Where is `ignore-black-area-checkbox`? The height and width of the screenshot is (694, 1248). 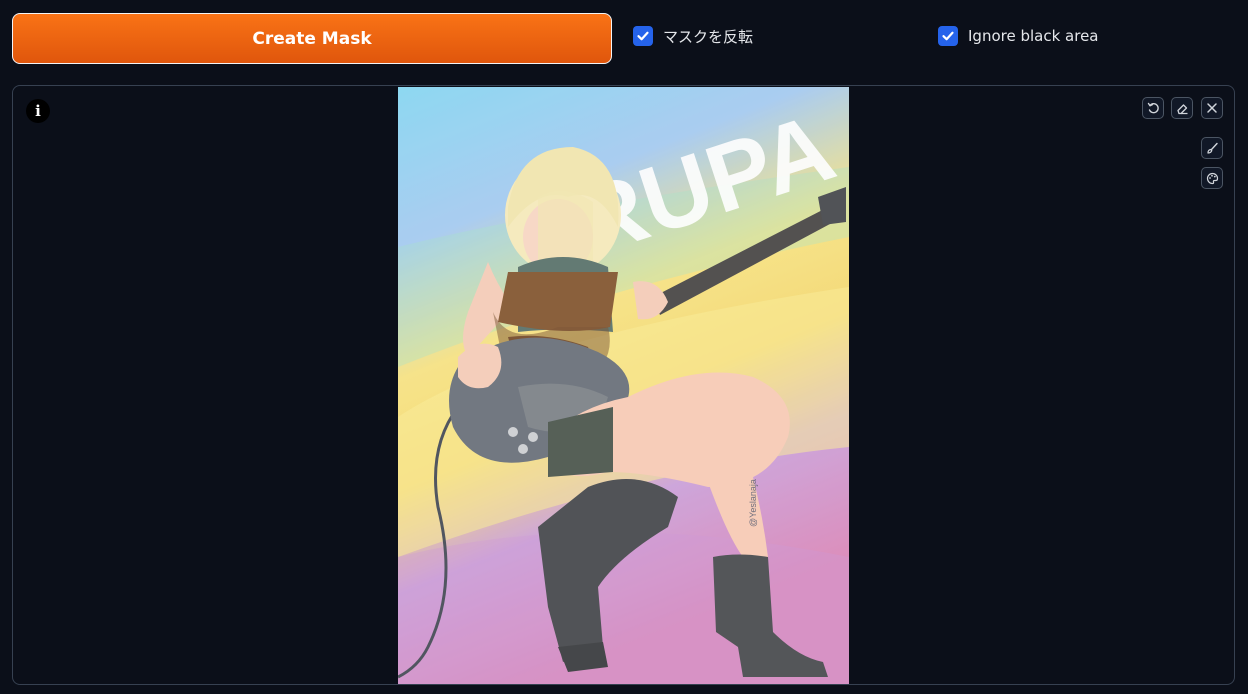
ignore-black-area-checkbox is located at coordinates (948, 36).